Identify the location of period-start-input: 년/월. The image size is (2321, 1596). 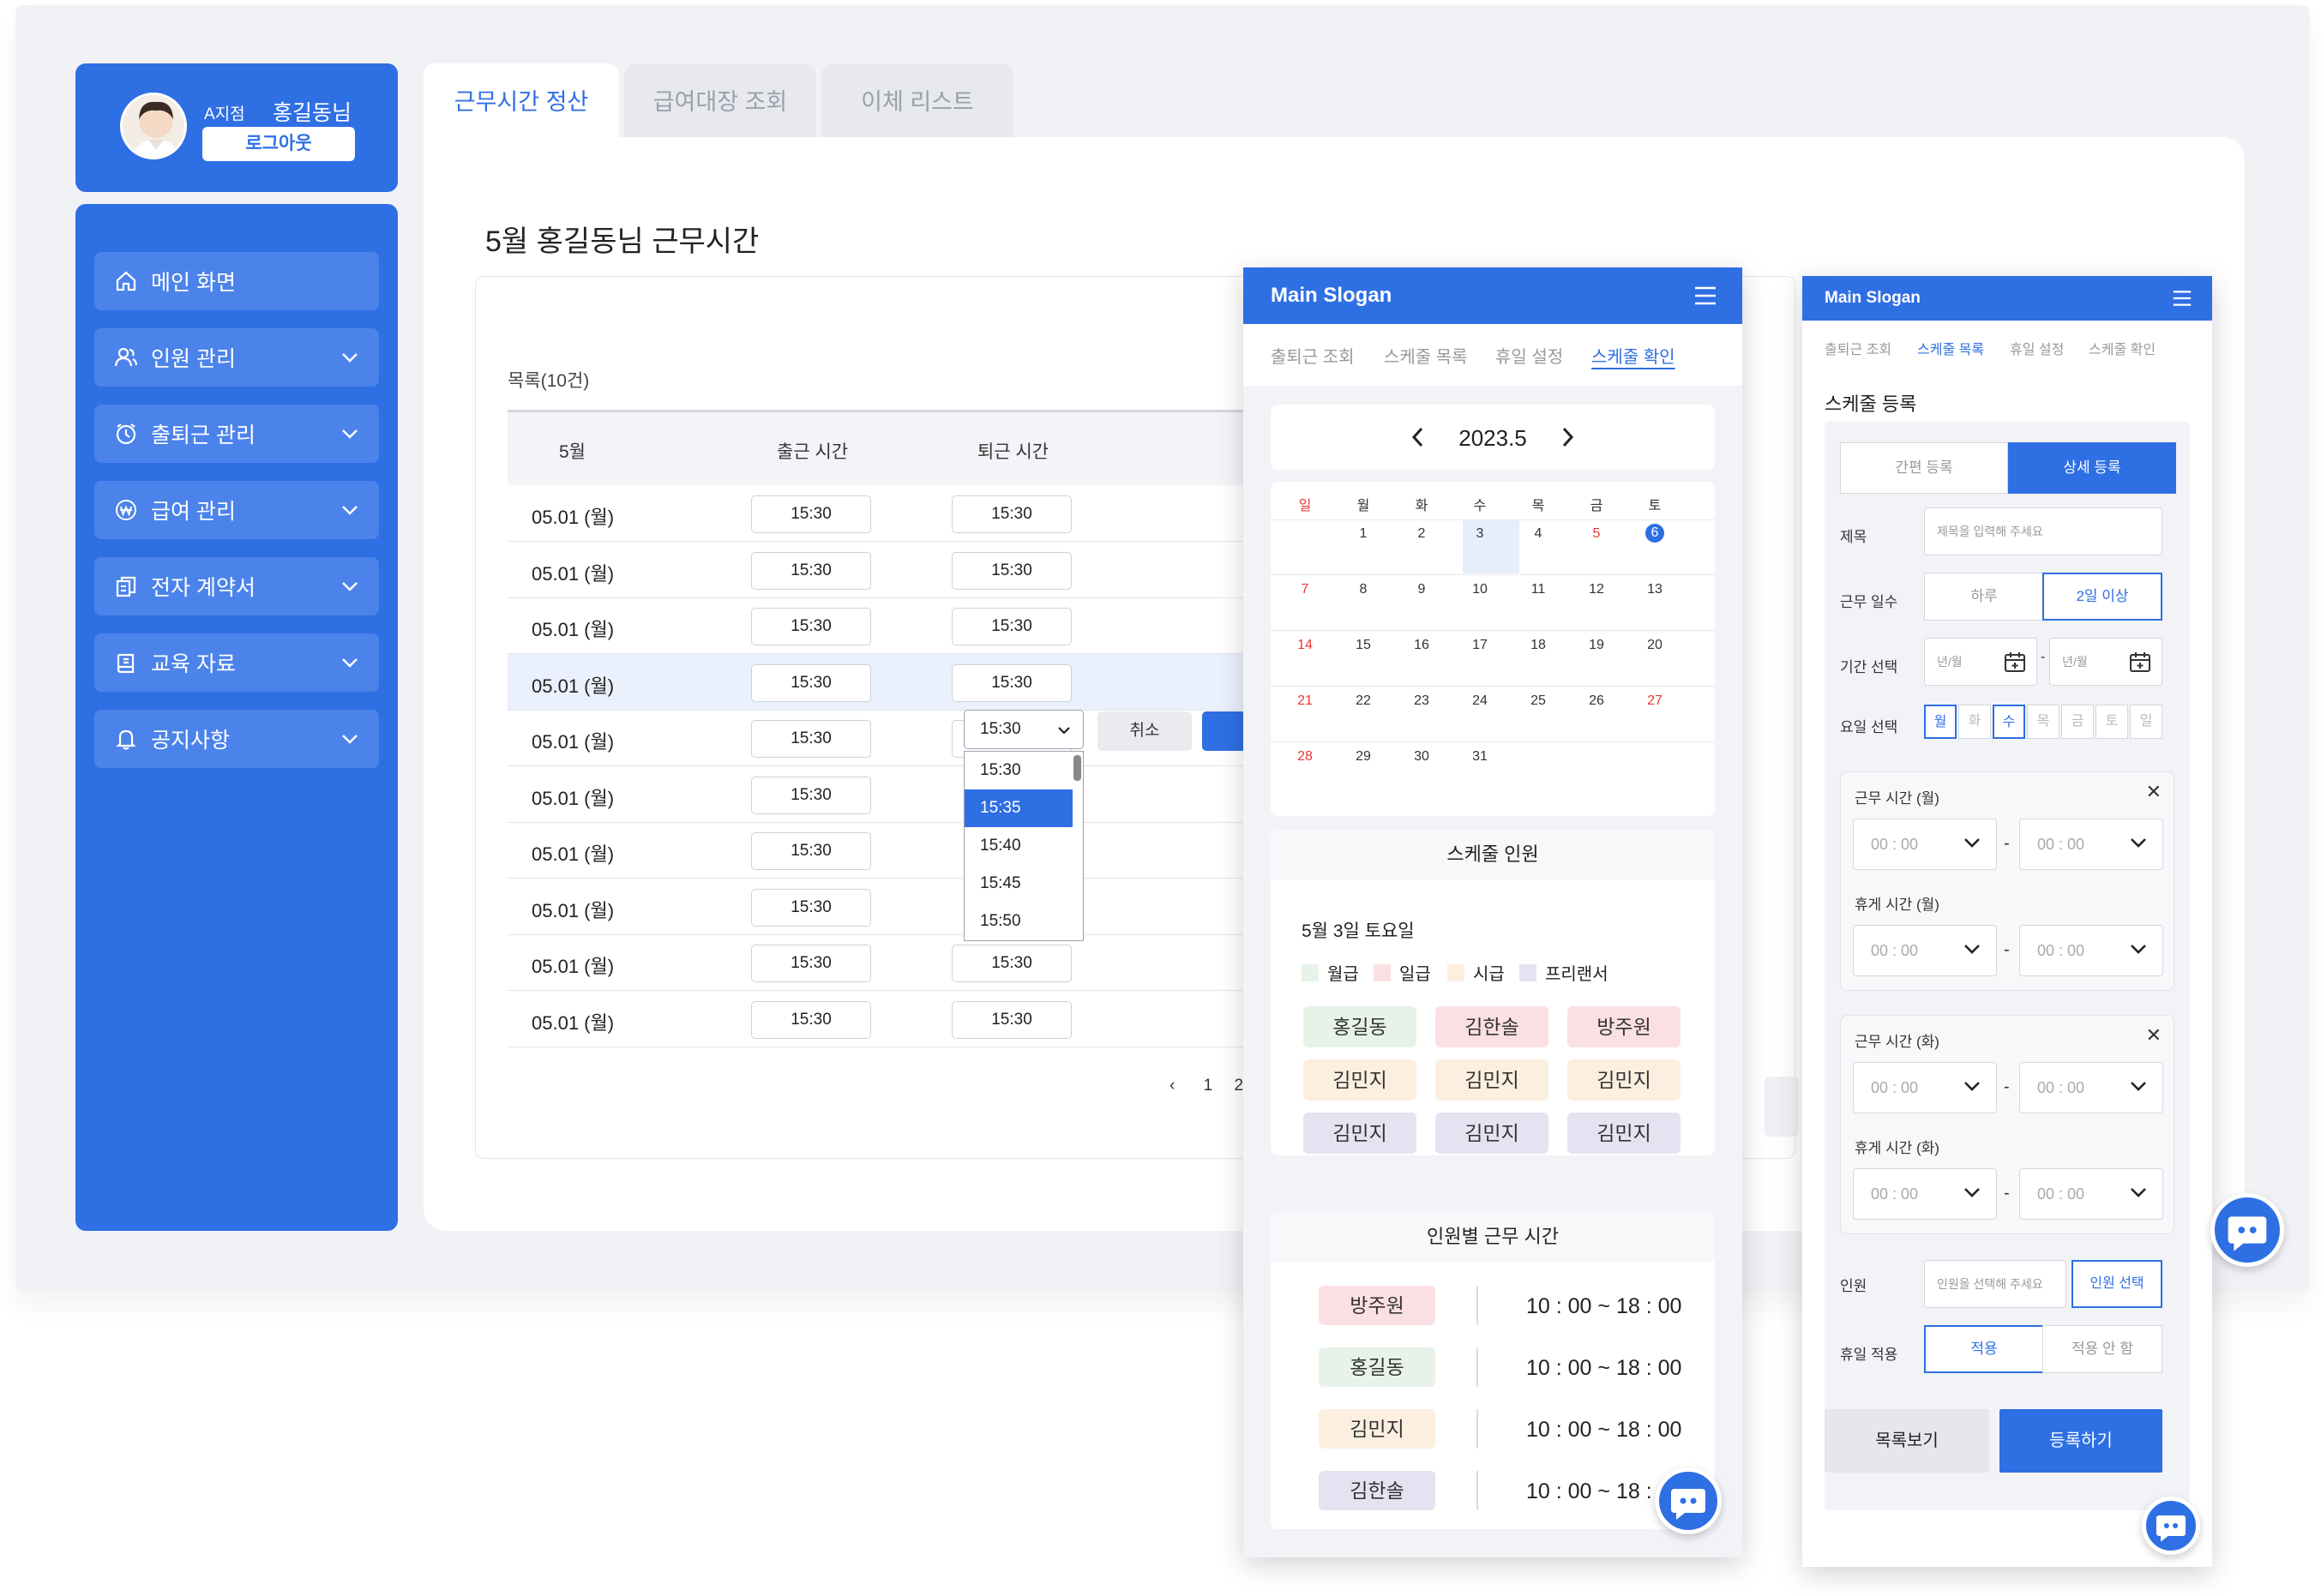
(1981, 662).